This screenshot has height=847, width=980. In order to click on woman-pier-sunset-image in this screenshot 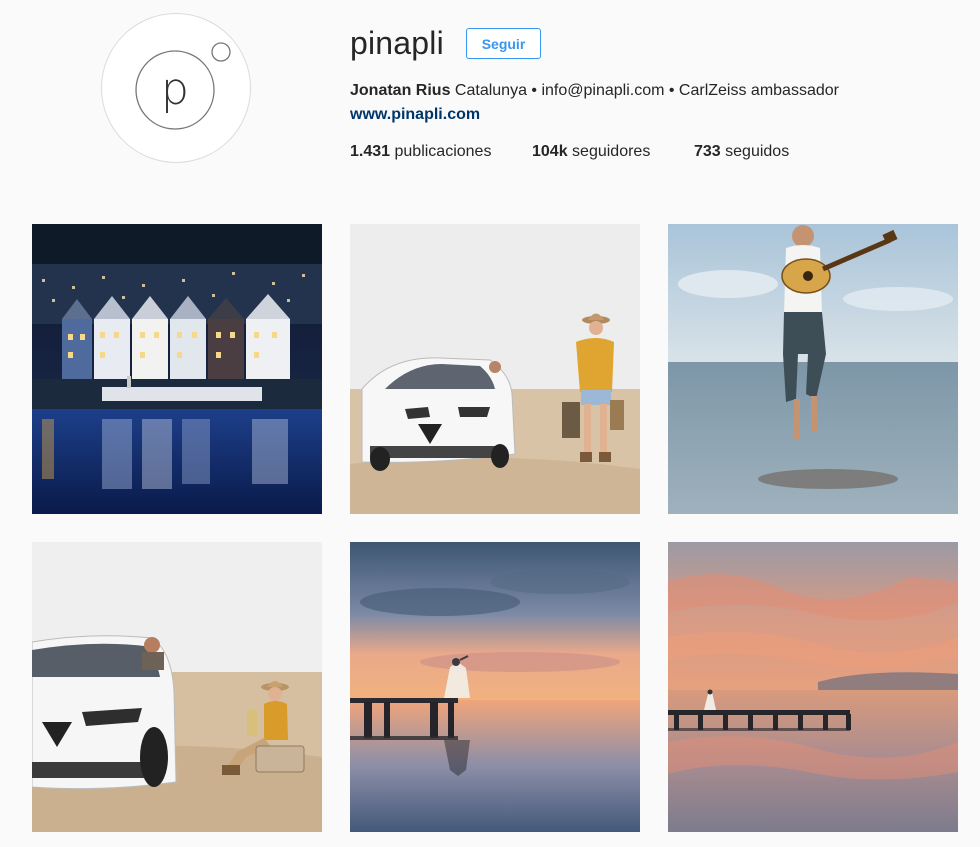, I will do `click(495, 687)`.